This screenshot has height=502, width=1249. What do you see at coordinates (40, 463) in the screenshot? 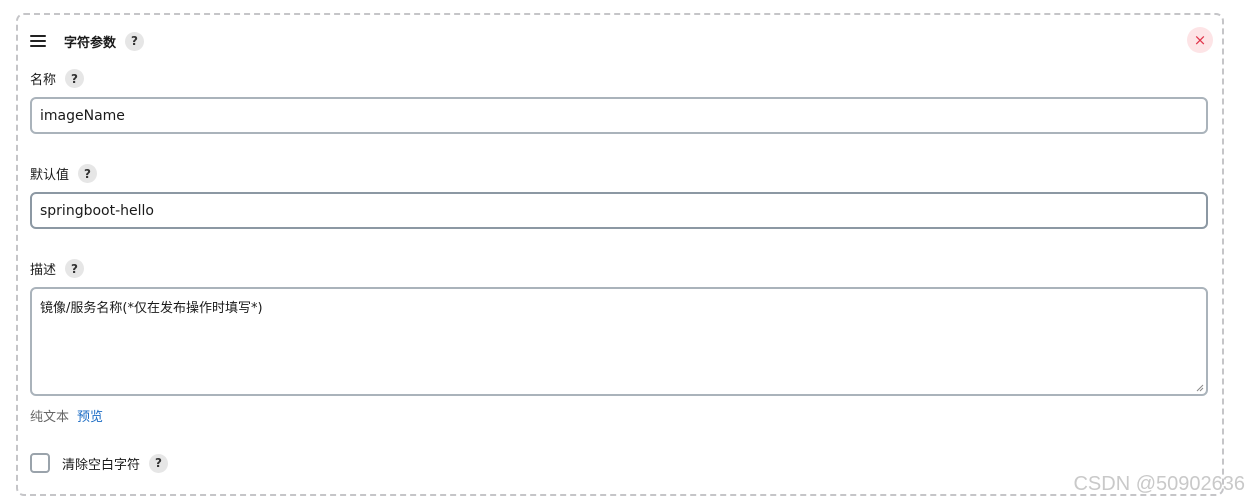
I see `trim-checkbox` at bounding box center [40, 463].